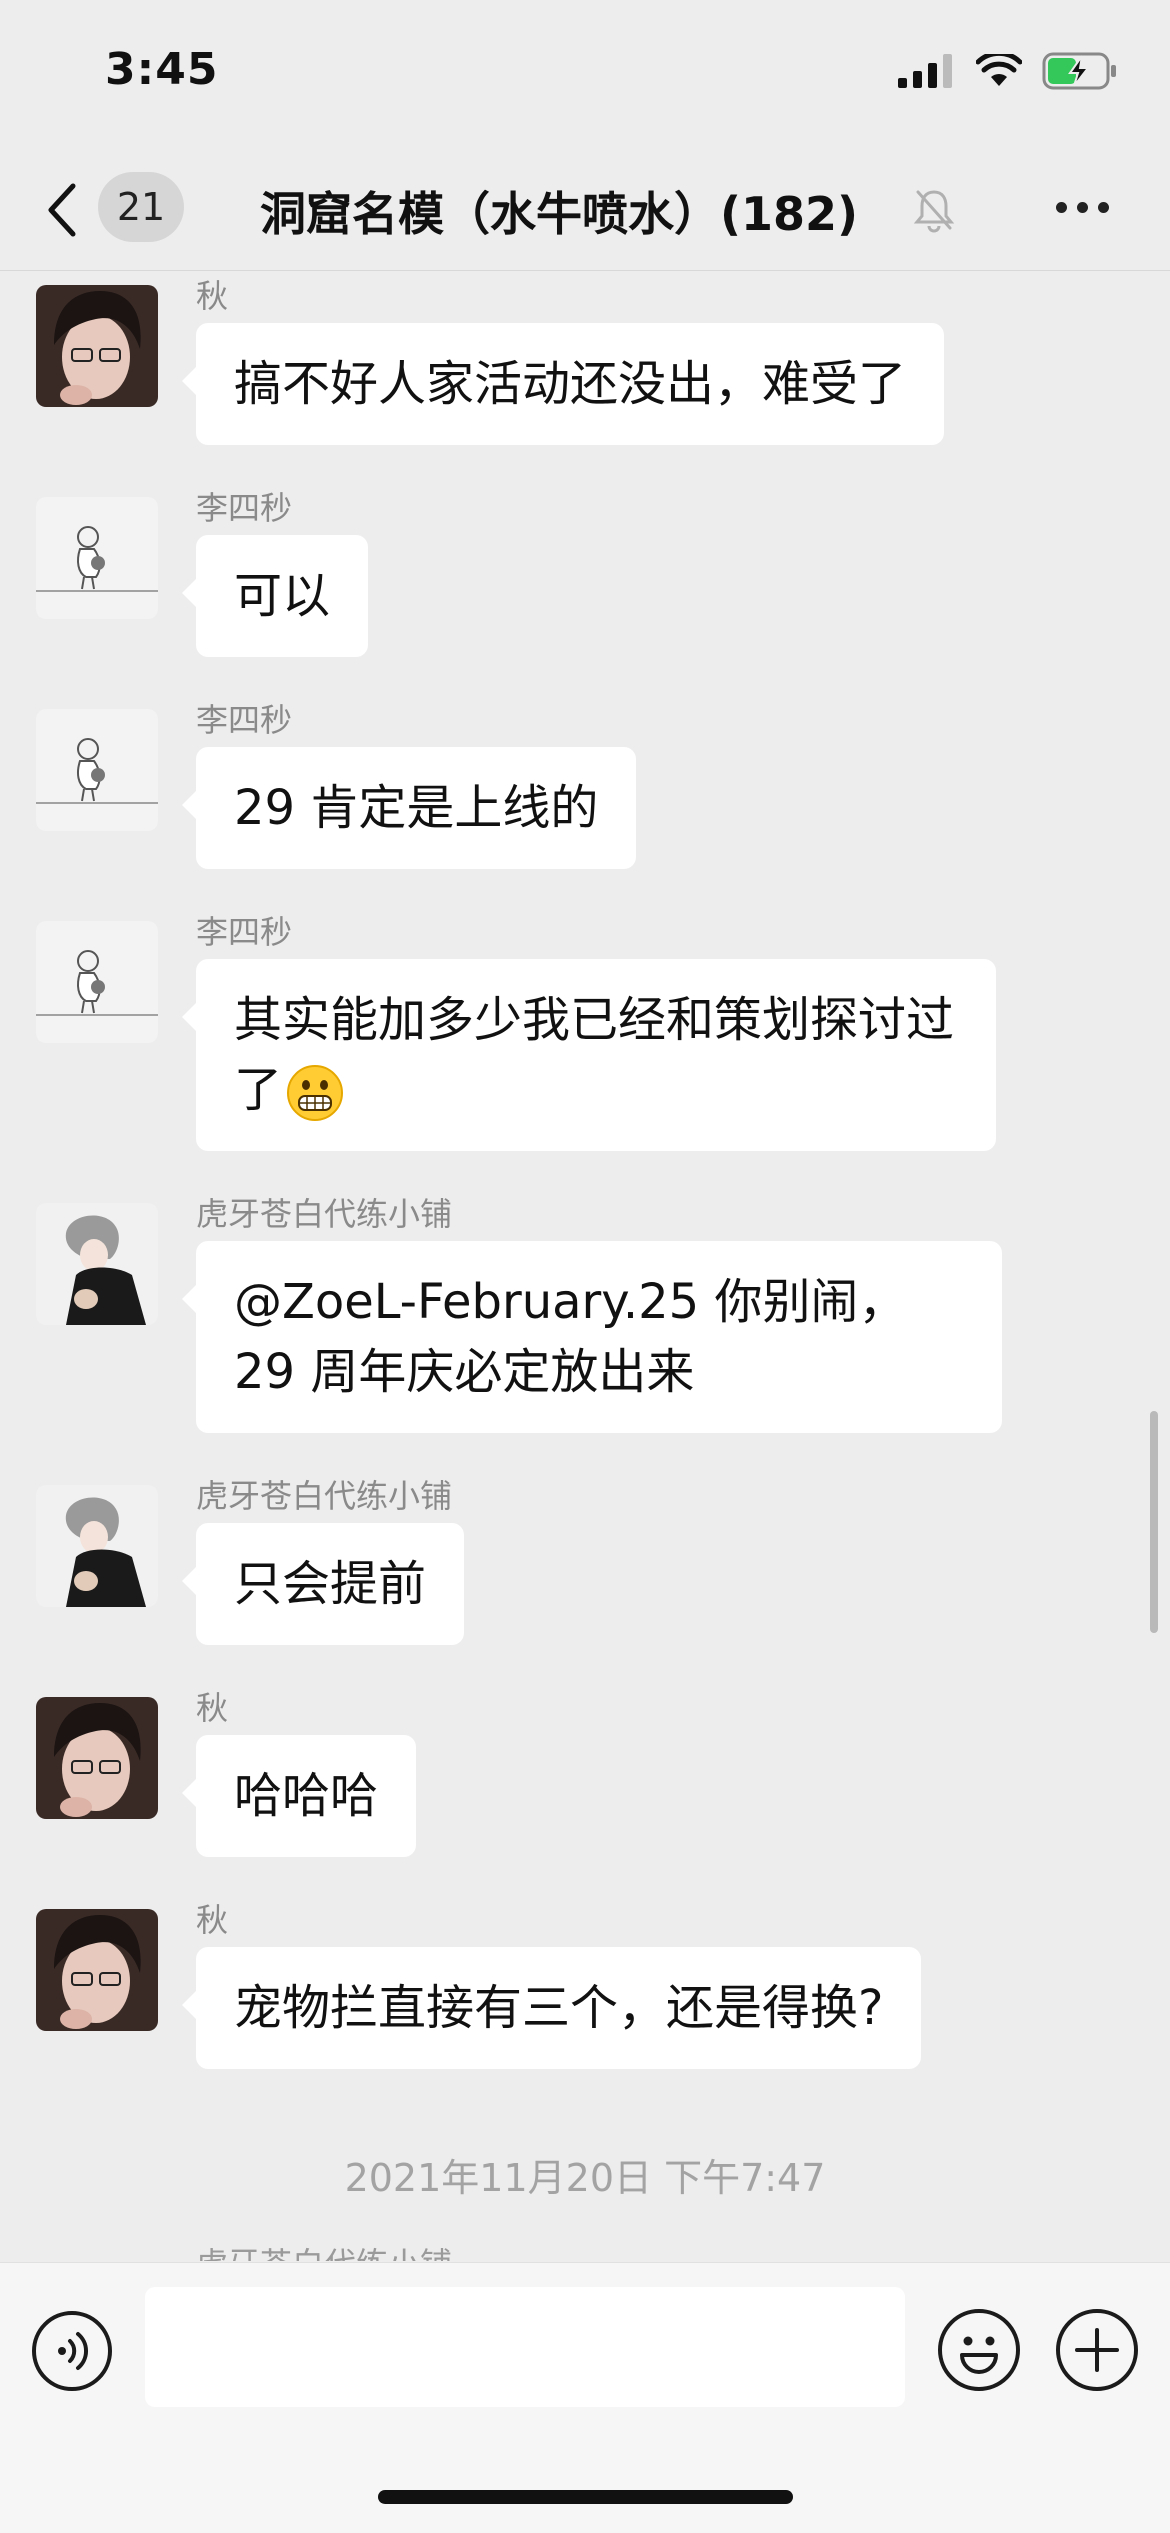  Describe the element at coordinates (525, 2347) in the screenshot. I see `message-input` at that location.